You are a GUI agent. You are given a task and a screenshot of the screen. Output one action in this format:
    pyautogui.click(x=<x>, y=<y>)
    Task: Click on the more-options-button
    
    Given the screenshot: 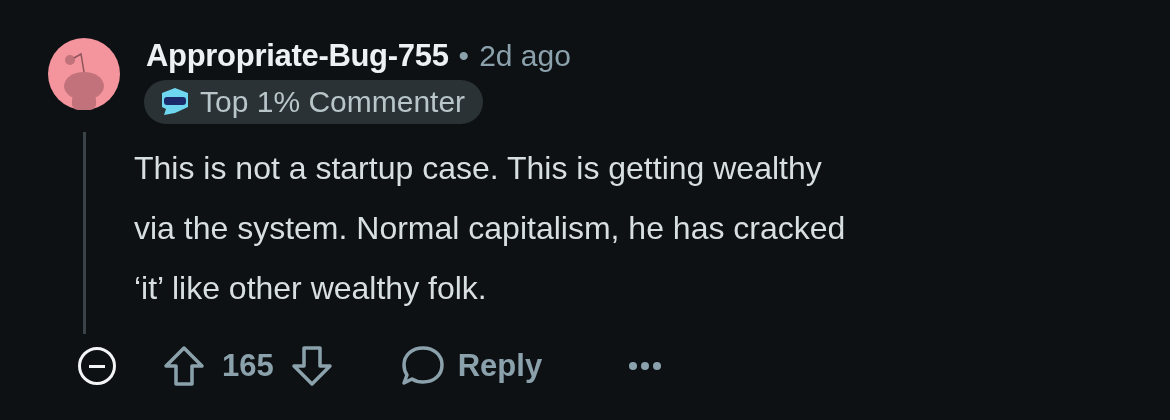 What is the action you would take?
    pyautogui.click(x=645, y=366)
    